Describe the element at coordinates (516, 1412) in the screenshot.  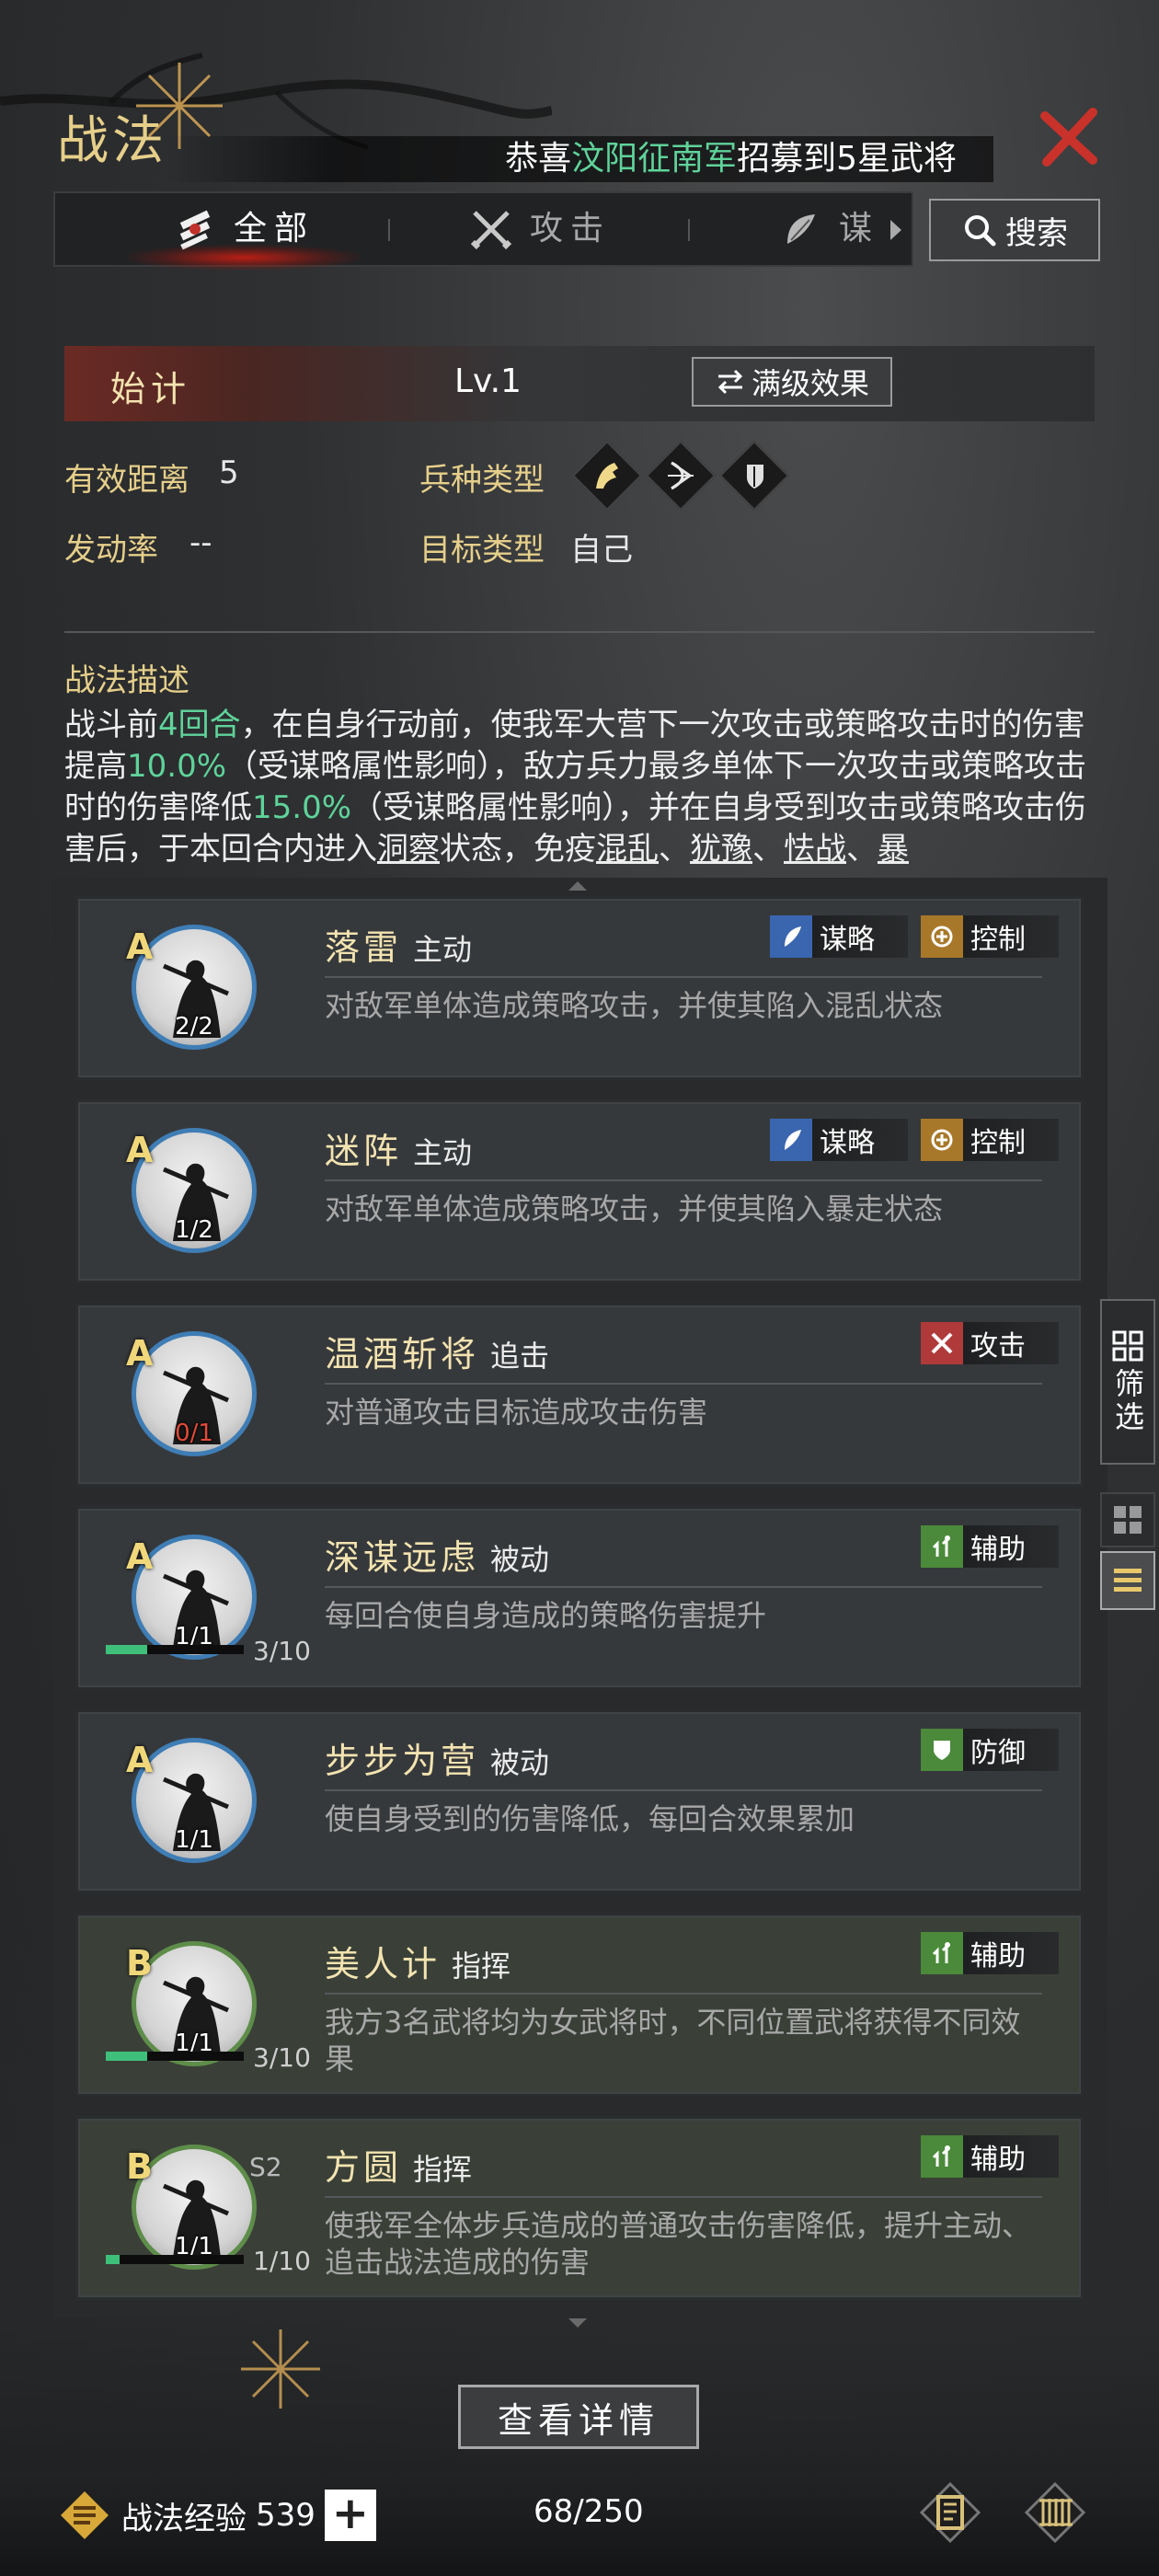
I see `tactic-description: 对普通攻击目标造成攻击伤害` at that location.